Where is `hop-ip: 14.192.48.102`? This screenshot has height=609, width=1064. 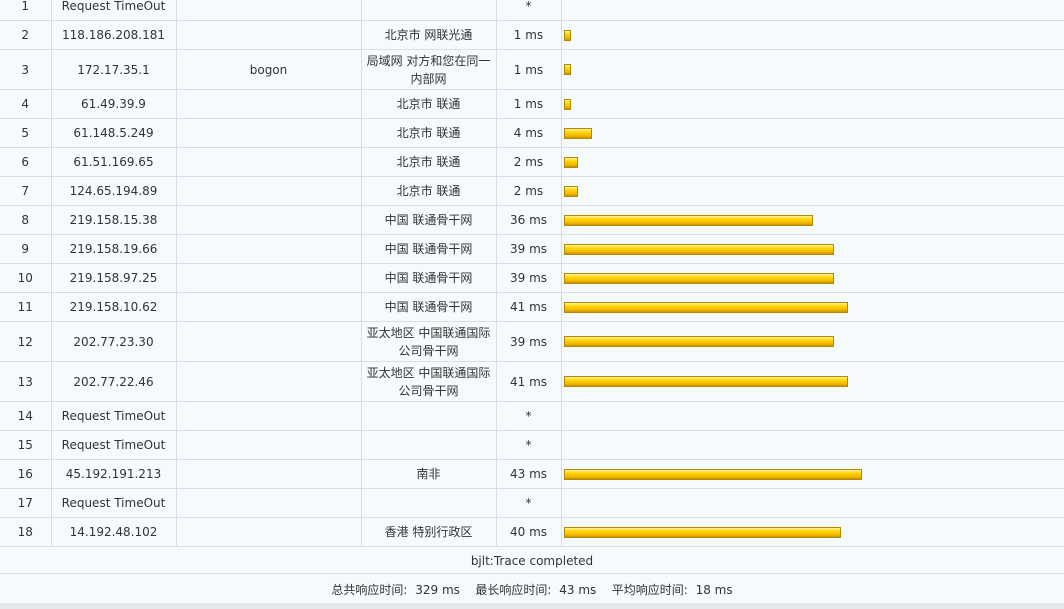
hop-ip: 14.192.48.102 is located at coordinates (114, 532).